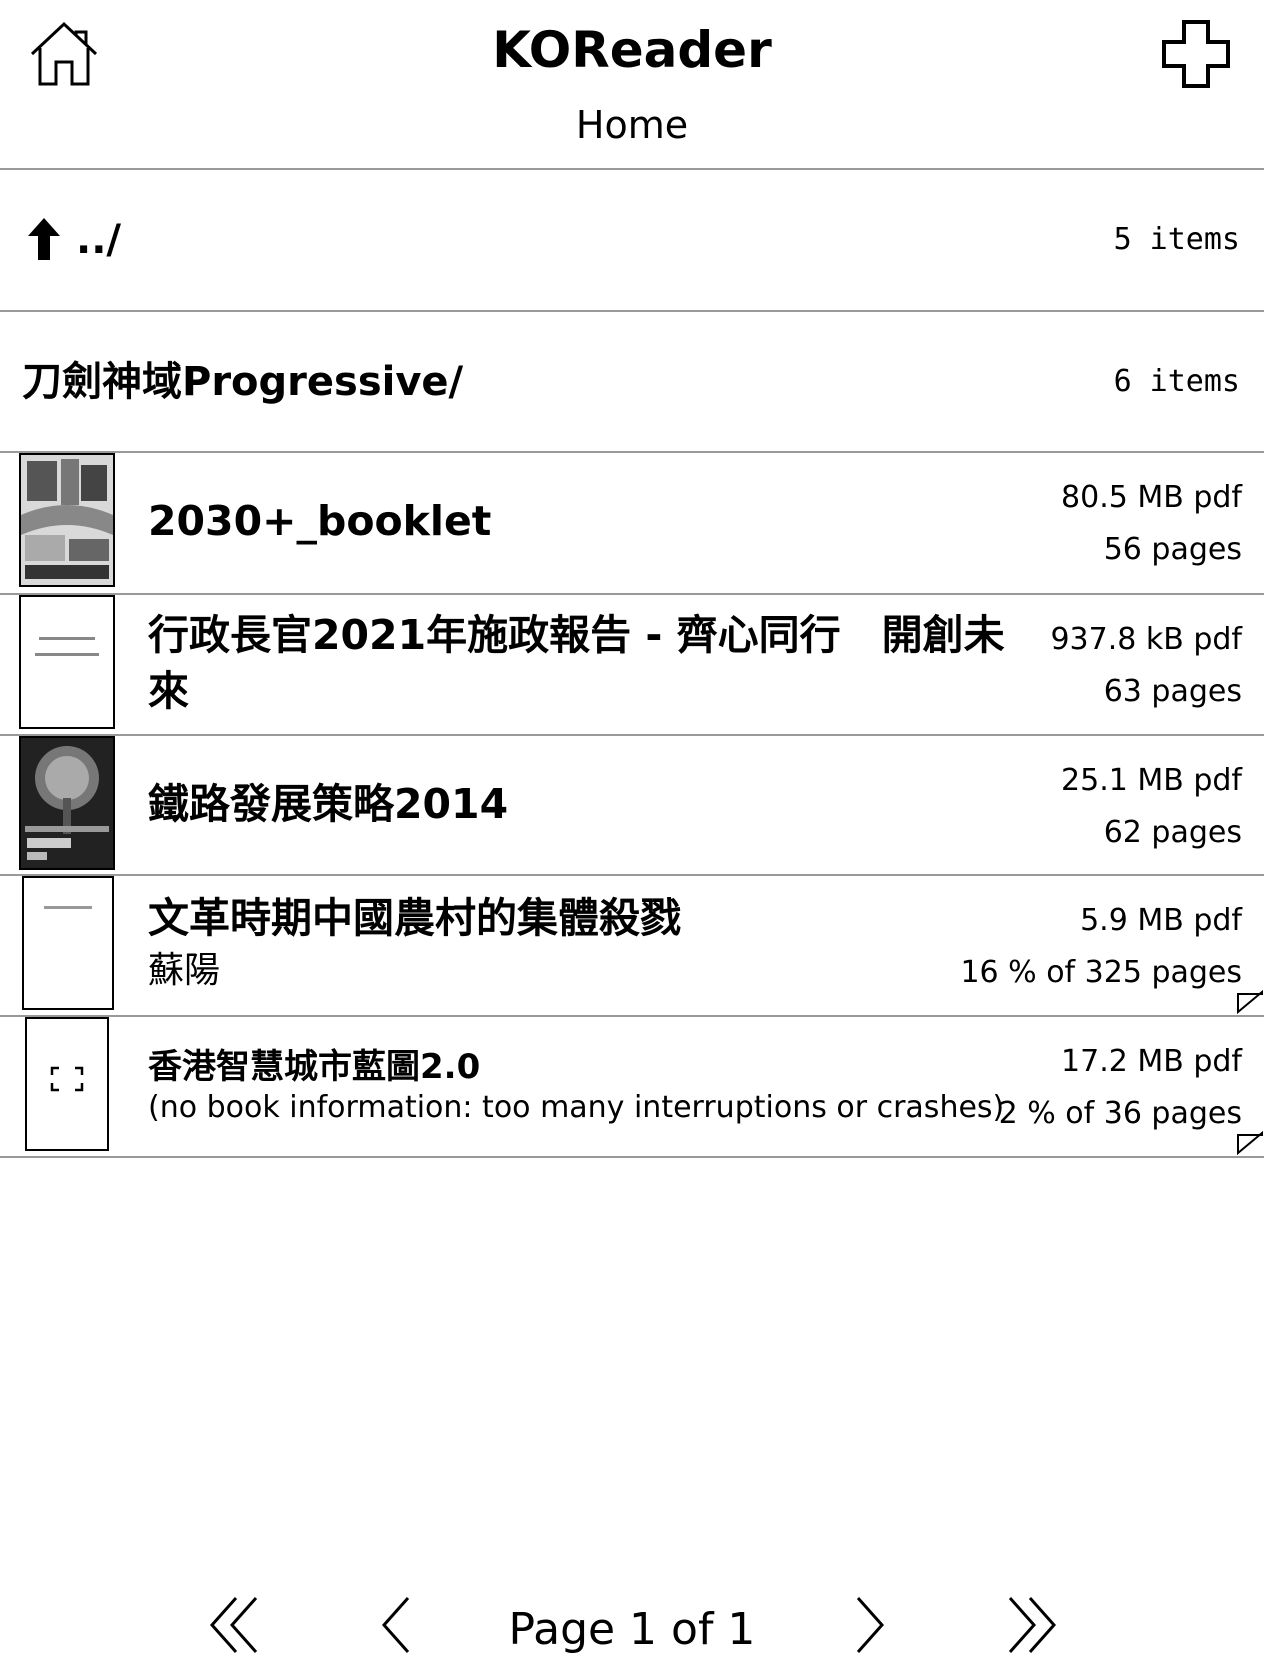 The image size is (1264, 1680). Describe the element at coordinates (1172, 549) in the screenshot. I see `book-pages: 56 pages` at that location.